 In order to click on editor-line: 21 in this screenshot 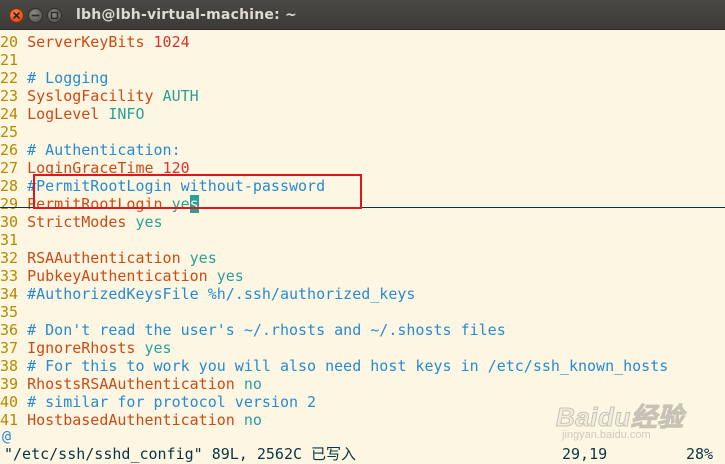, I will do `click(13, 60)`.